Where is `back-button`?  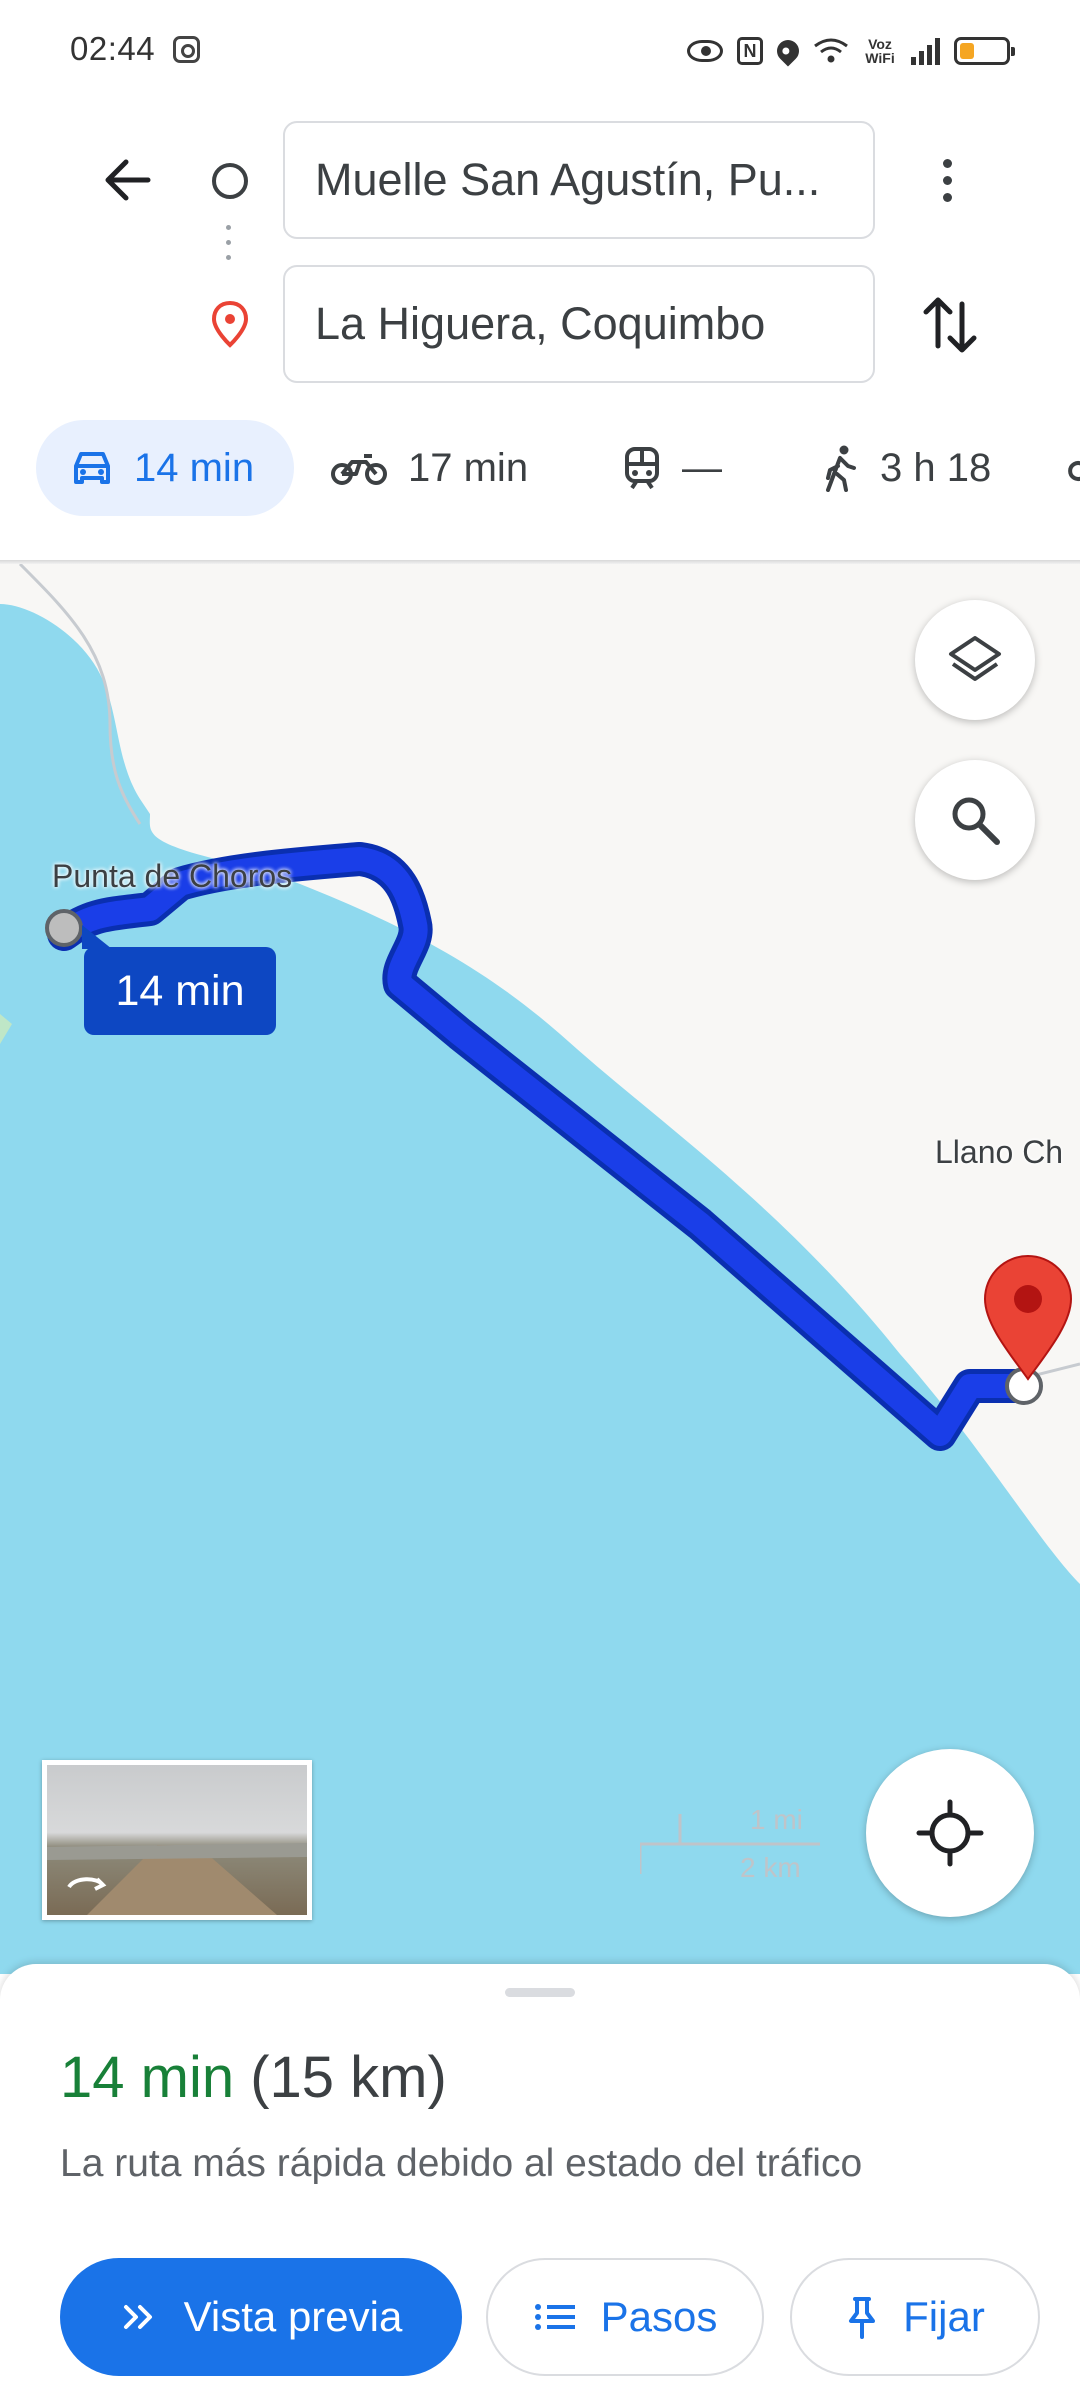
back-button is located at coordinates (132, 180).